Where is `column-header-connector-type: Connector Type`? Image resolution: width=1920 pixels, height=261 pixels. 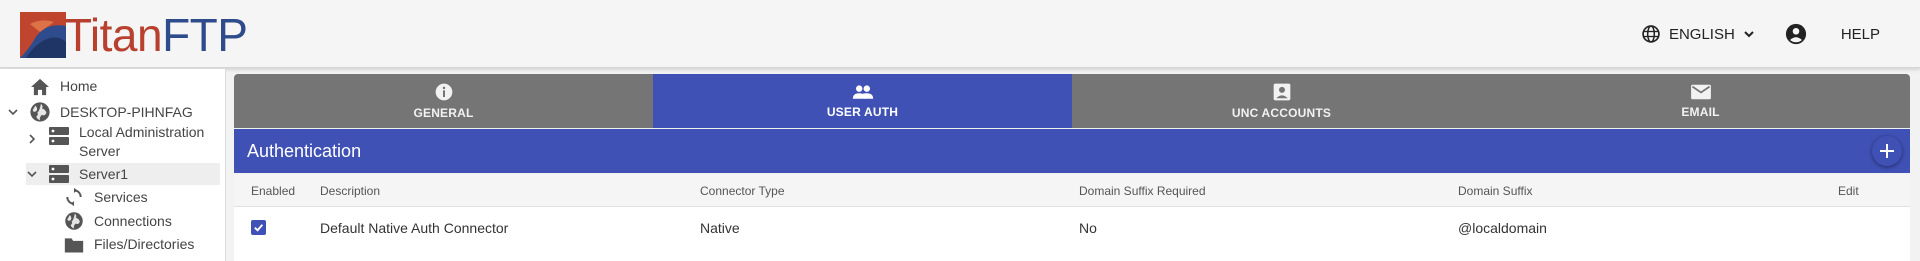 column-header-connector-type: Connector Type is located at coordinates (742, 191).